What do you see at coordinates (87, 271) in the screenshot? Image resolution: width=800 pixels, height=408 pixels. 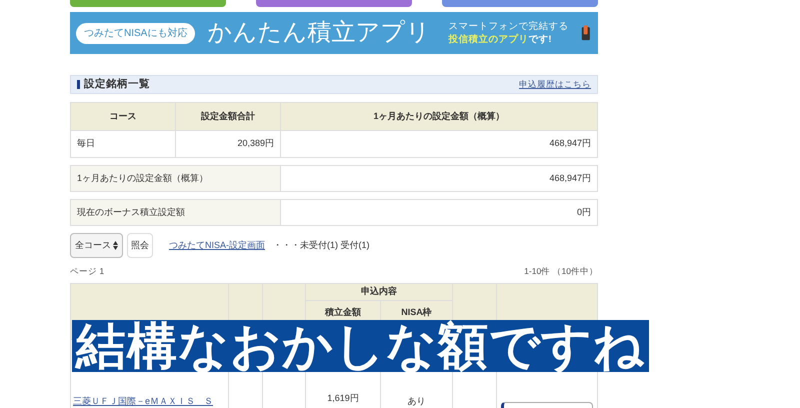 I see `page-number: ページ 1` at bounding box center [87, 271].